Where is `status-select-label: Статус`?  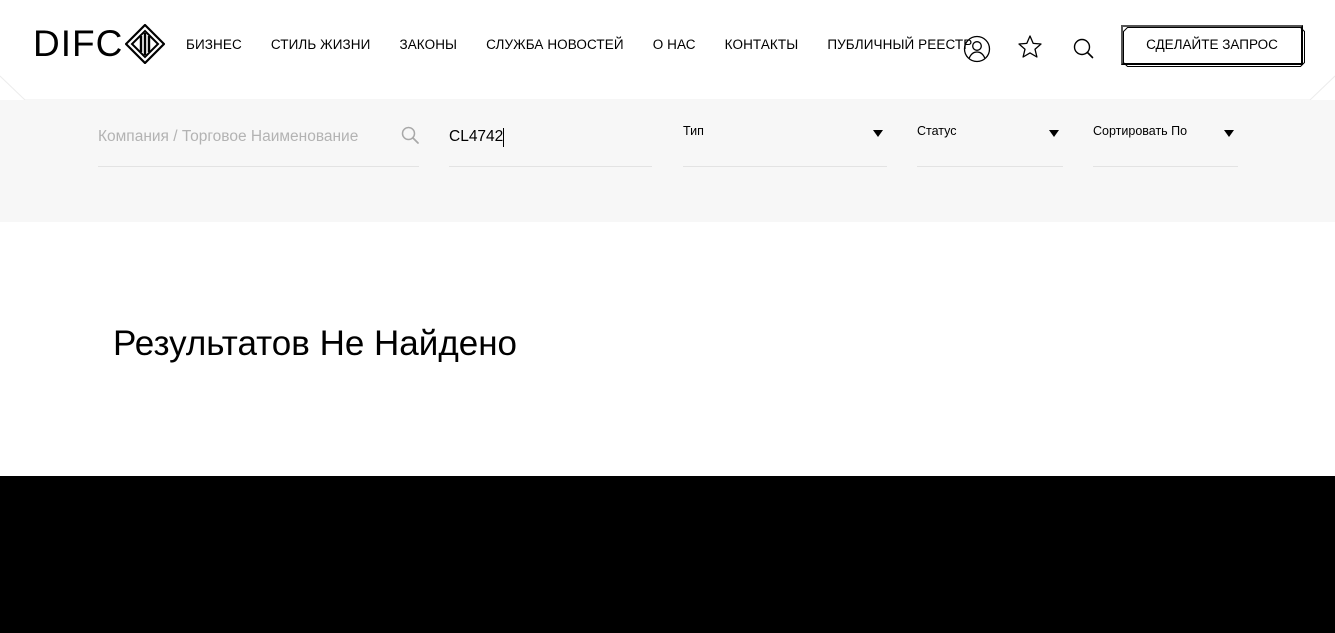 status-select-label: Статус is located at coordinates (937, 131).